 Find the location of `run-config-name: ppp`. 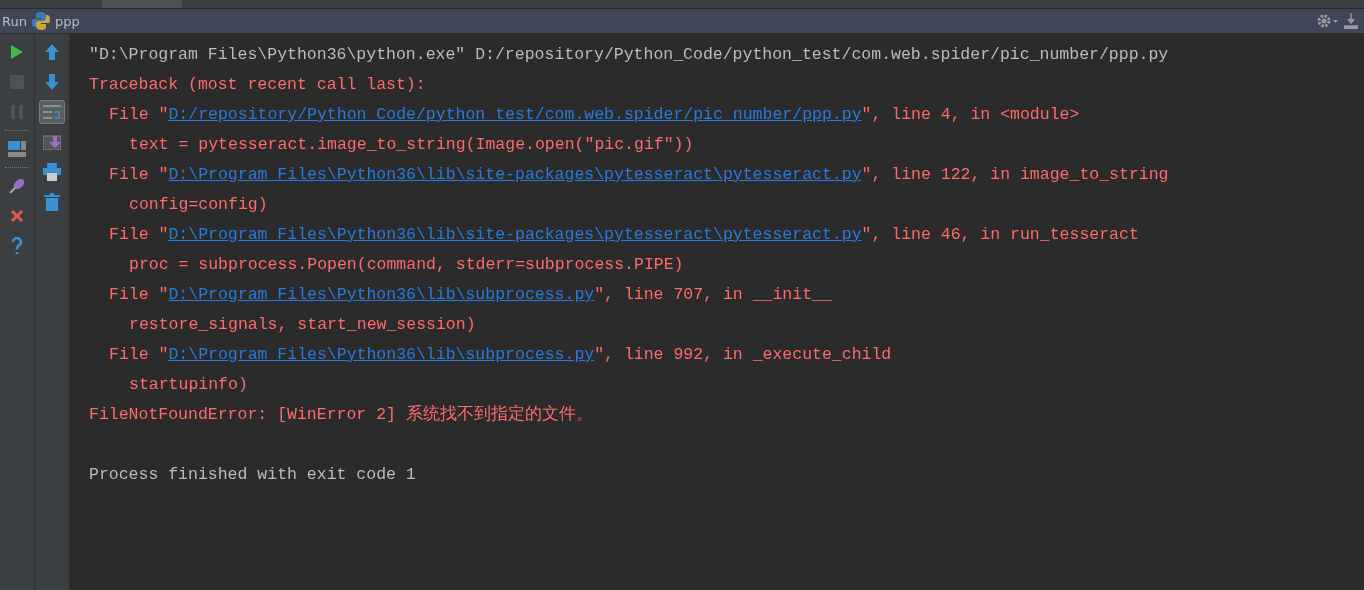

run-config-name: ppp is located at coordinates (67, 21).